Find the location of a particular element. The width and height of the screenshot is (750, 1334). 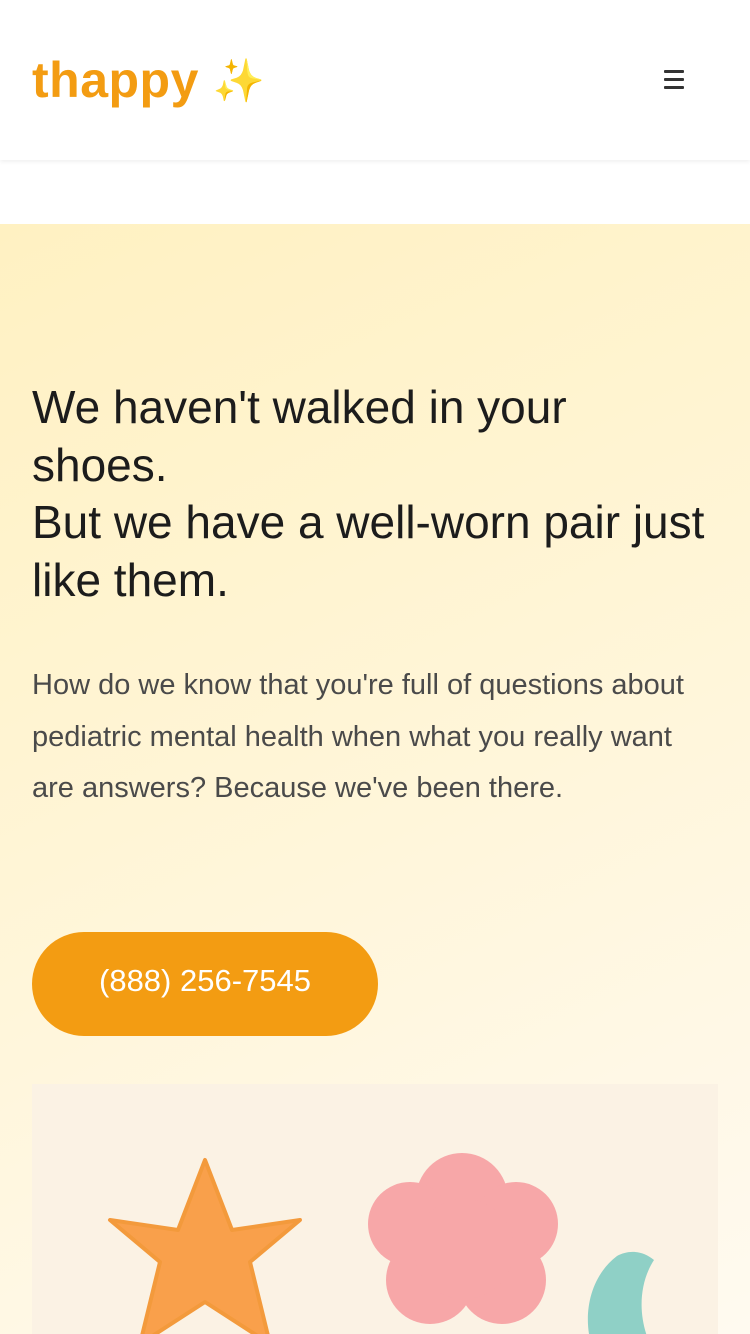

header-spacer is located at coordinates (375, 192).